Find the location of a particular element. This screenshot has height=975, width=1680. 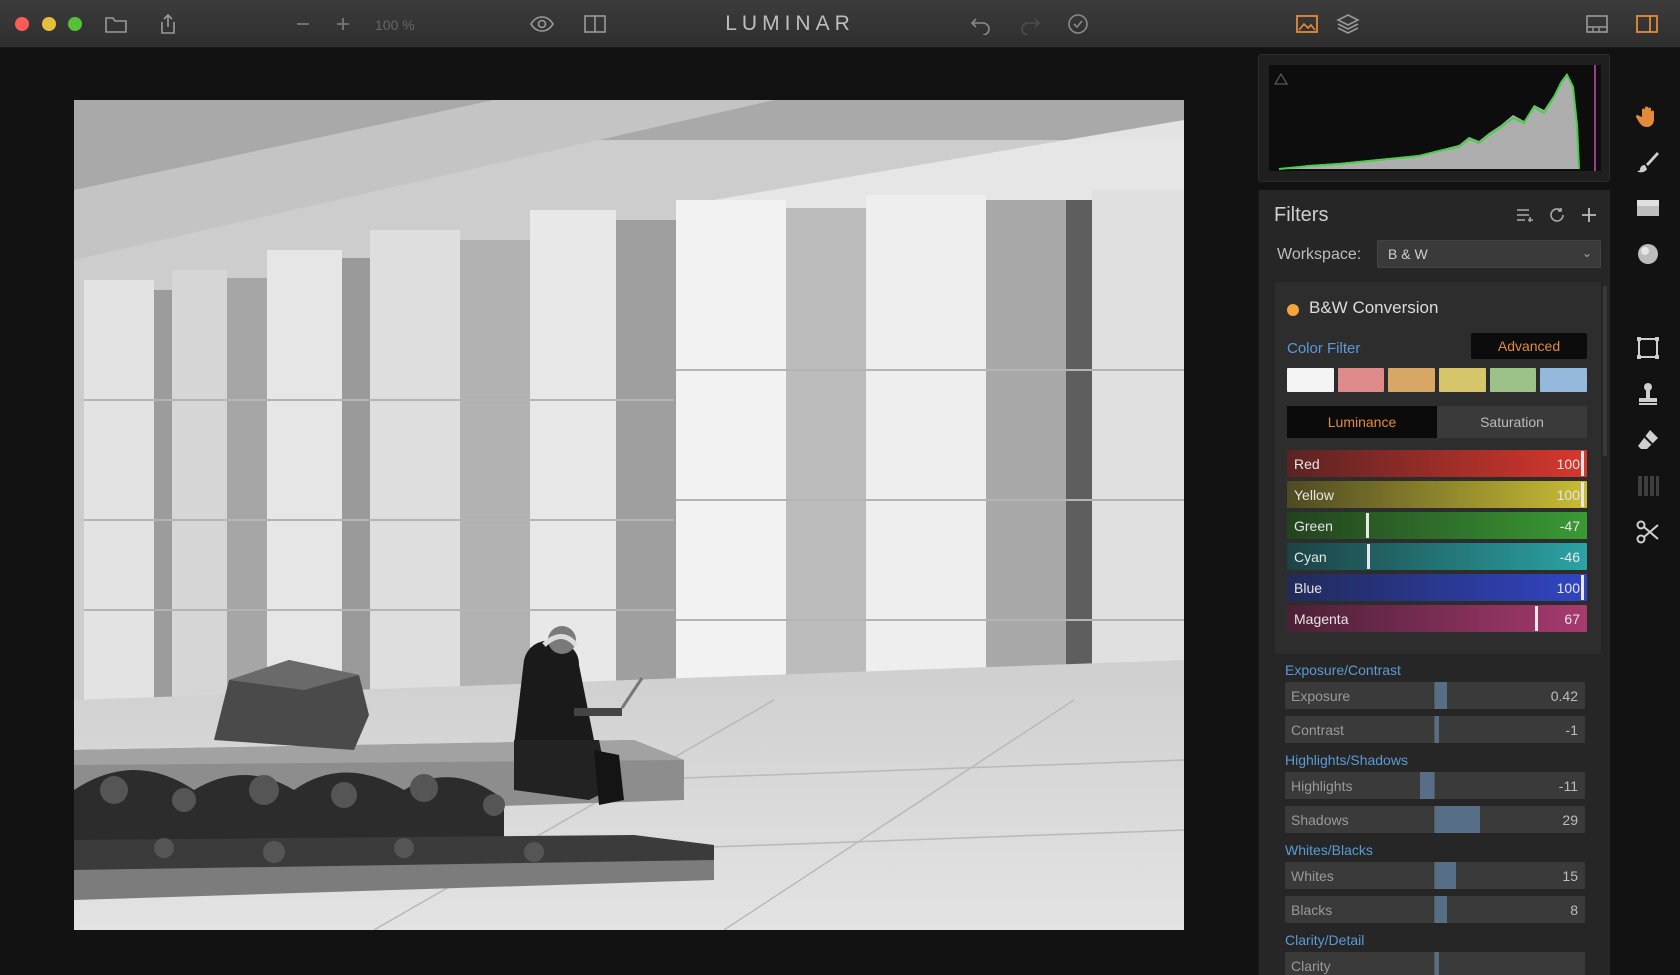

slider-highlights: Highlights -11 is located at coordinates (1435, 785).